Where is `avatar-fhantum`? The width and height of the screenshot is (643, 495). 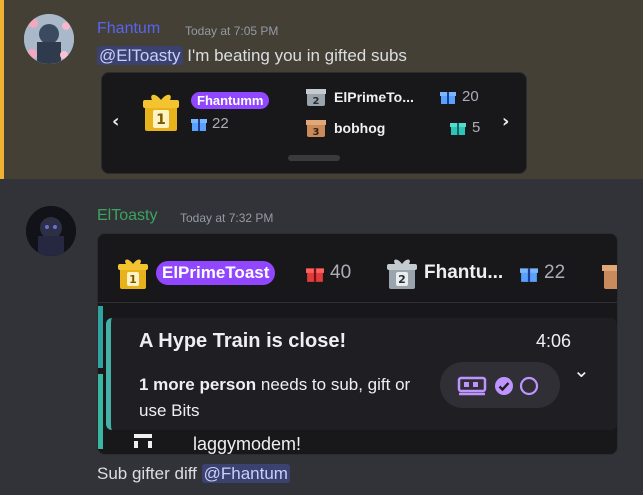 avatar-fhantum is located at coordinates (49, 39).